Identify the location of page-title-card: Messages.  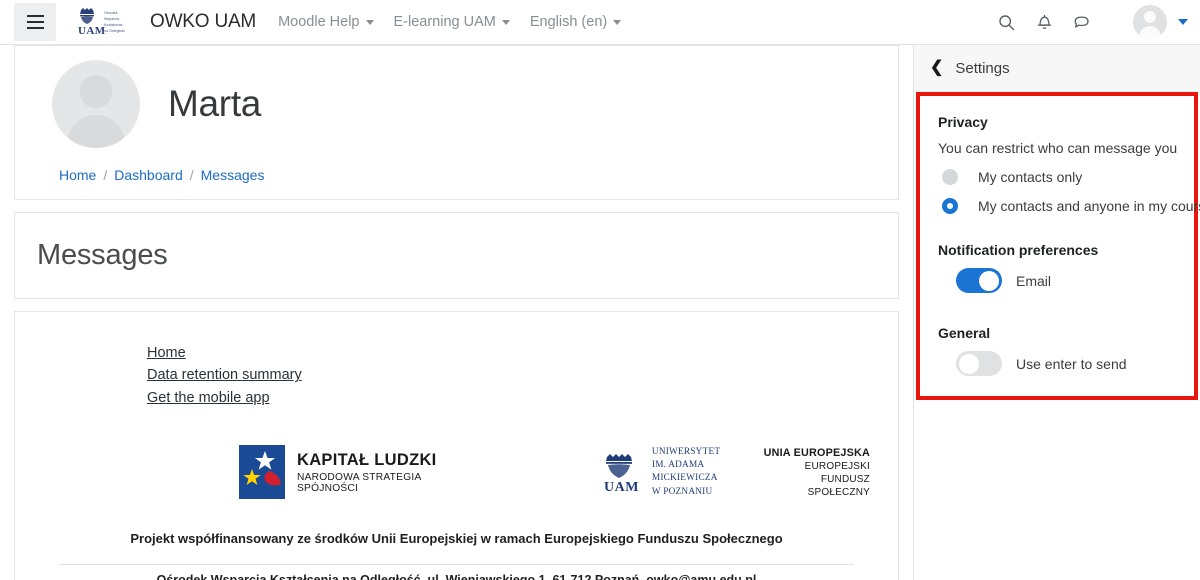
(456, 255).